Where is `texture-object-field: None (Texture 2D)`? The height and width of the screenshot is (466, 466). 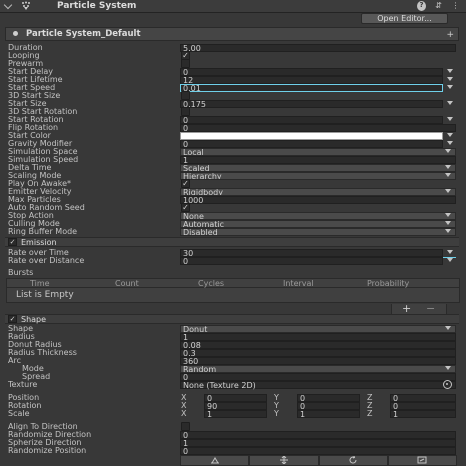
texture-object-field: None (Texture 2D) is located at coordinates (318, 385).